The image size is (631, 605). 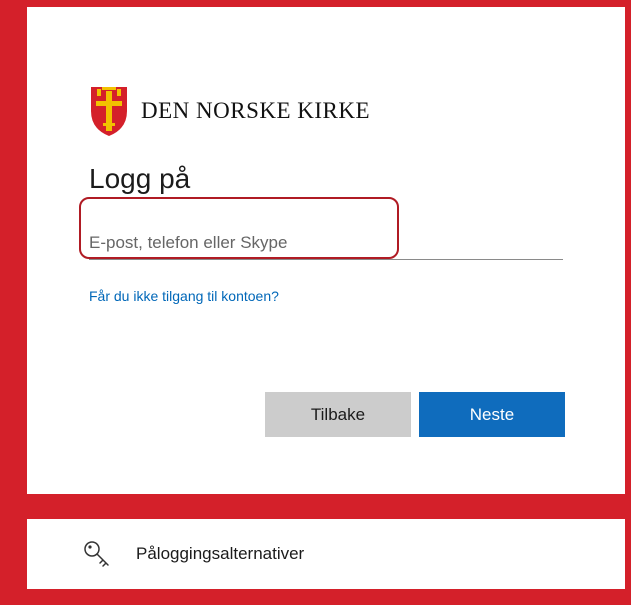 I want to click on church-shield-icon, so click(x=109, y=111).